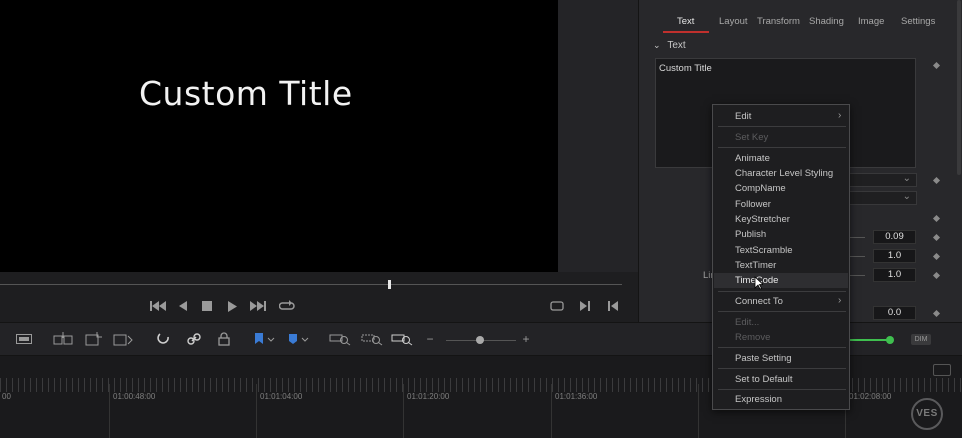 The width and height of the screenshot is (962, 438). I want to click on section-header-text: ⌄ Text, so click(669, 45).